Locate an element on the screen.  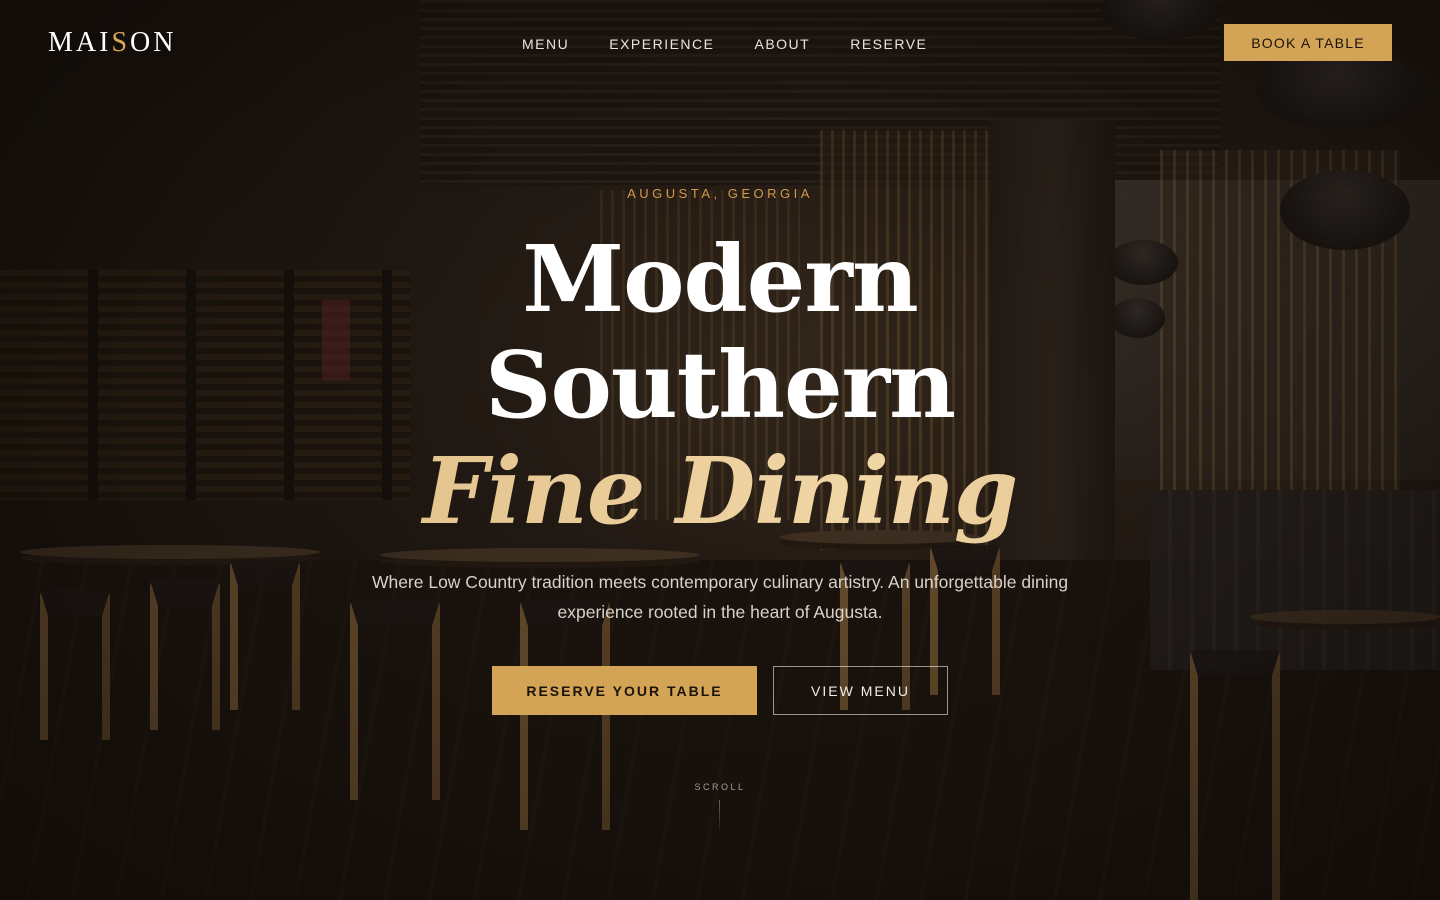
headline-line-2: Southern is located at coordinates (720, 385).